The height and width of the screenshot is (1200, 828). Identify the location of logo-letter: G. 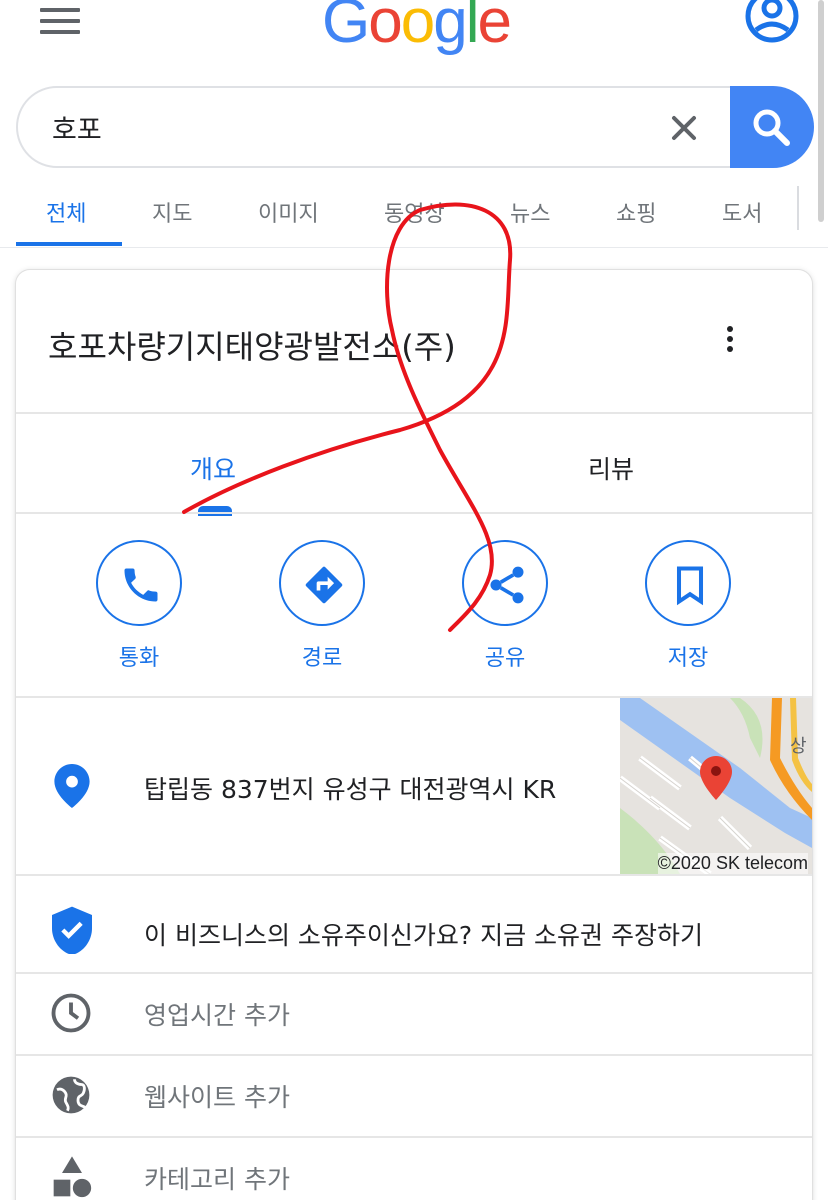
(346, 28).